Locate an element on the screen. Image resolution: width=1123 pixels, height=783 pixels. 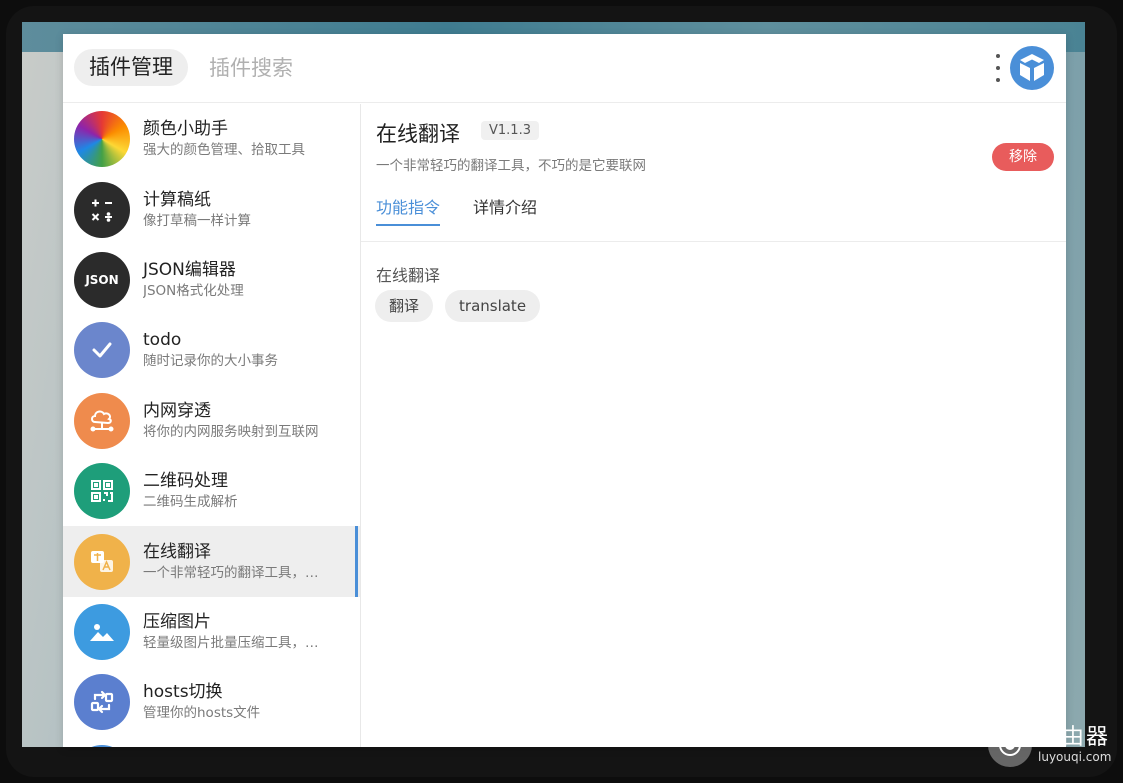
plugin-item-color-helper: 颜色小助手 强大的颜色管理、拾取工具 is located at coordinates (211, 139).